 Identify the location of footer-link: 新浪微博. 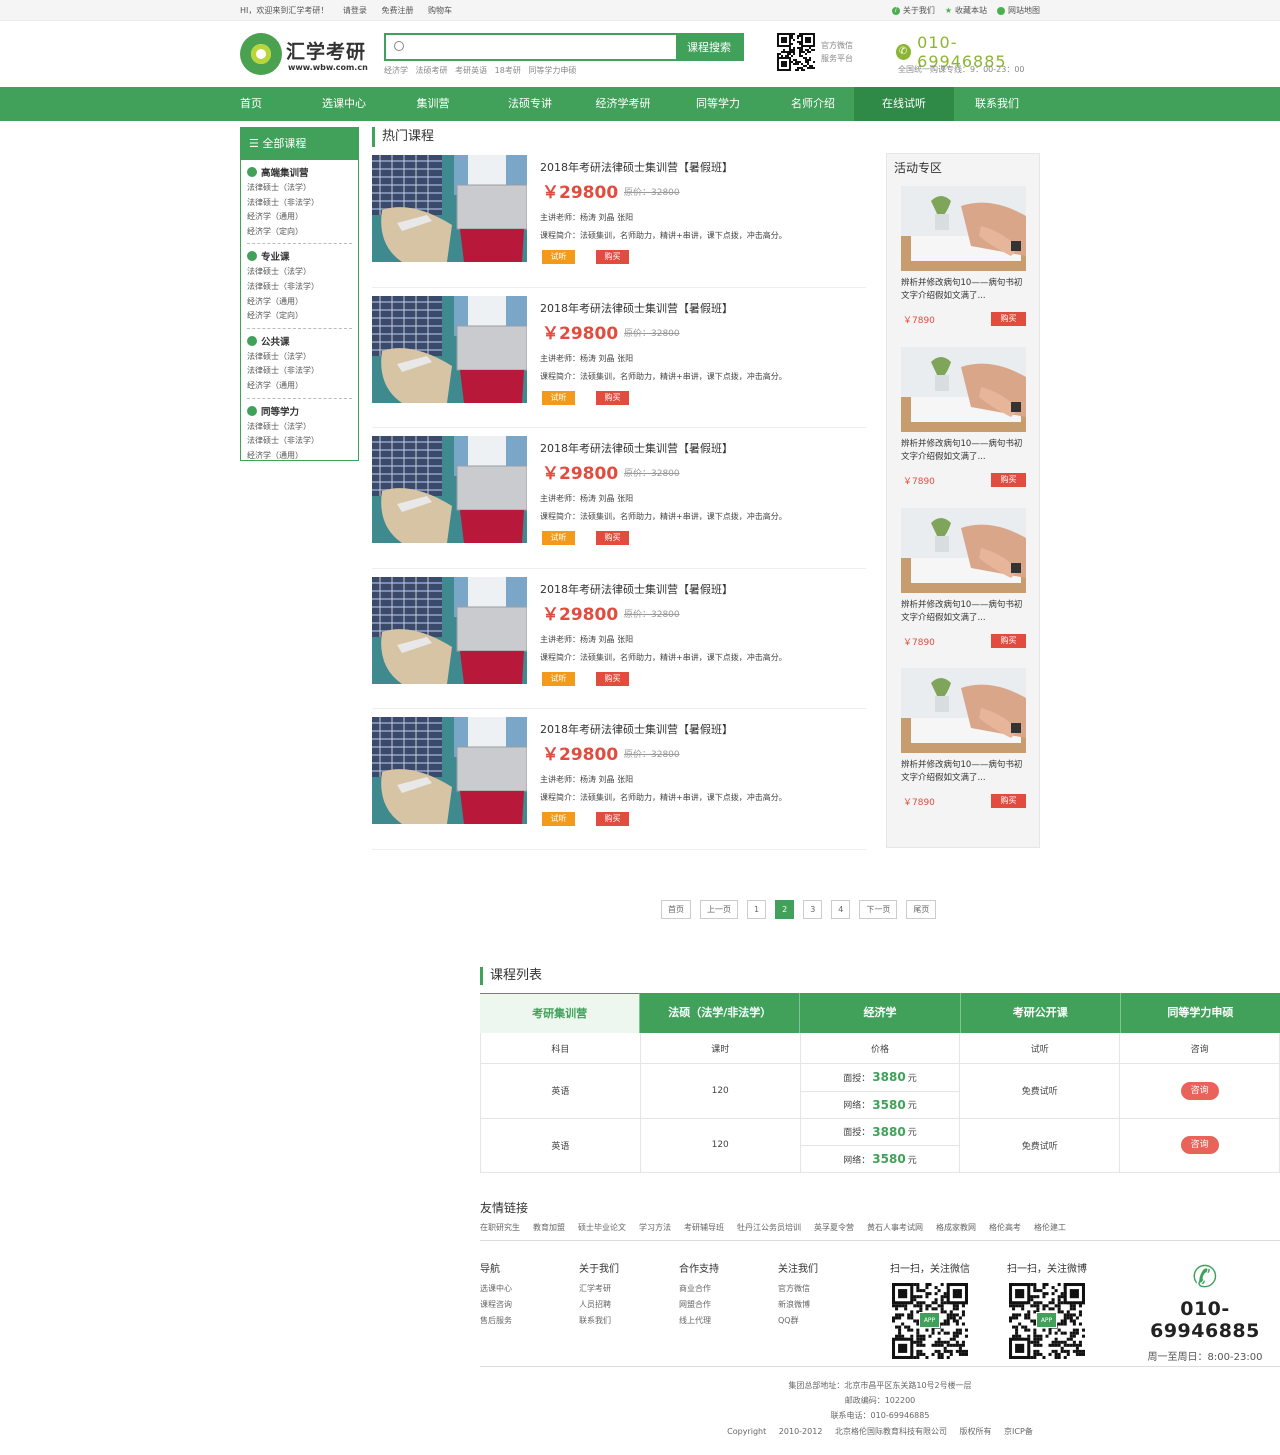
(813, 1305).